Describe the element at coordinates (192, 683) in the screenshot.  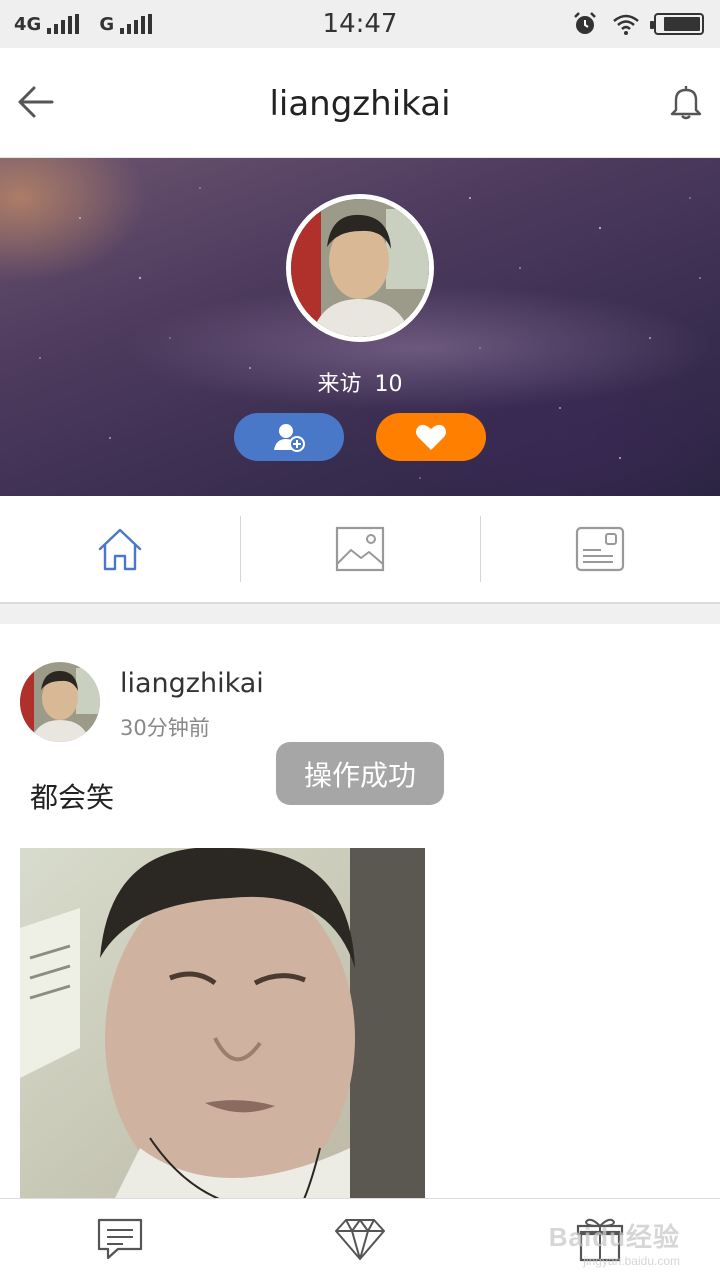
I see `post-author-name: liangzhikai` at that location.